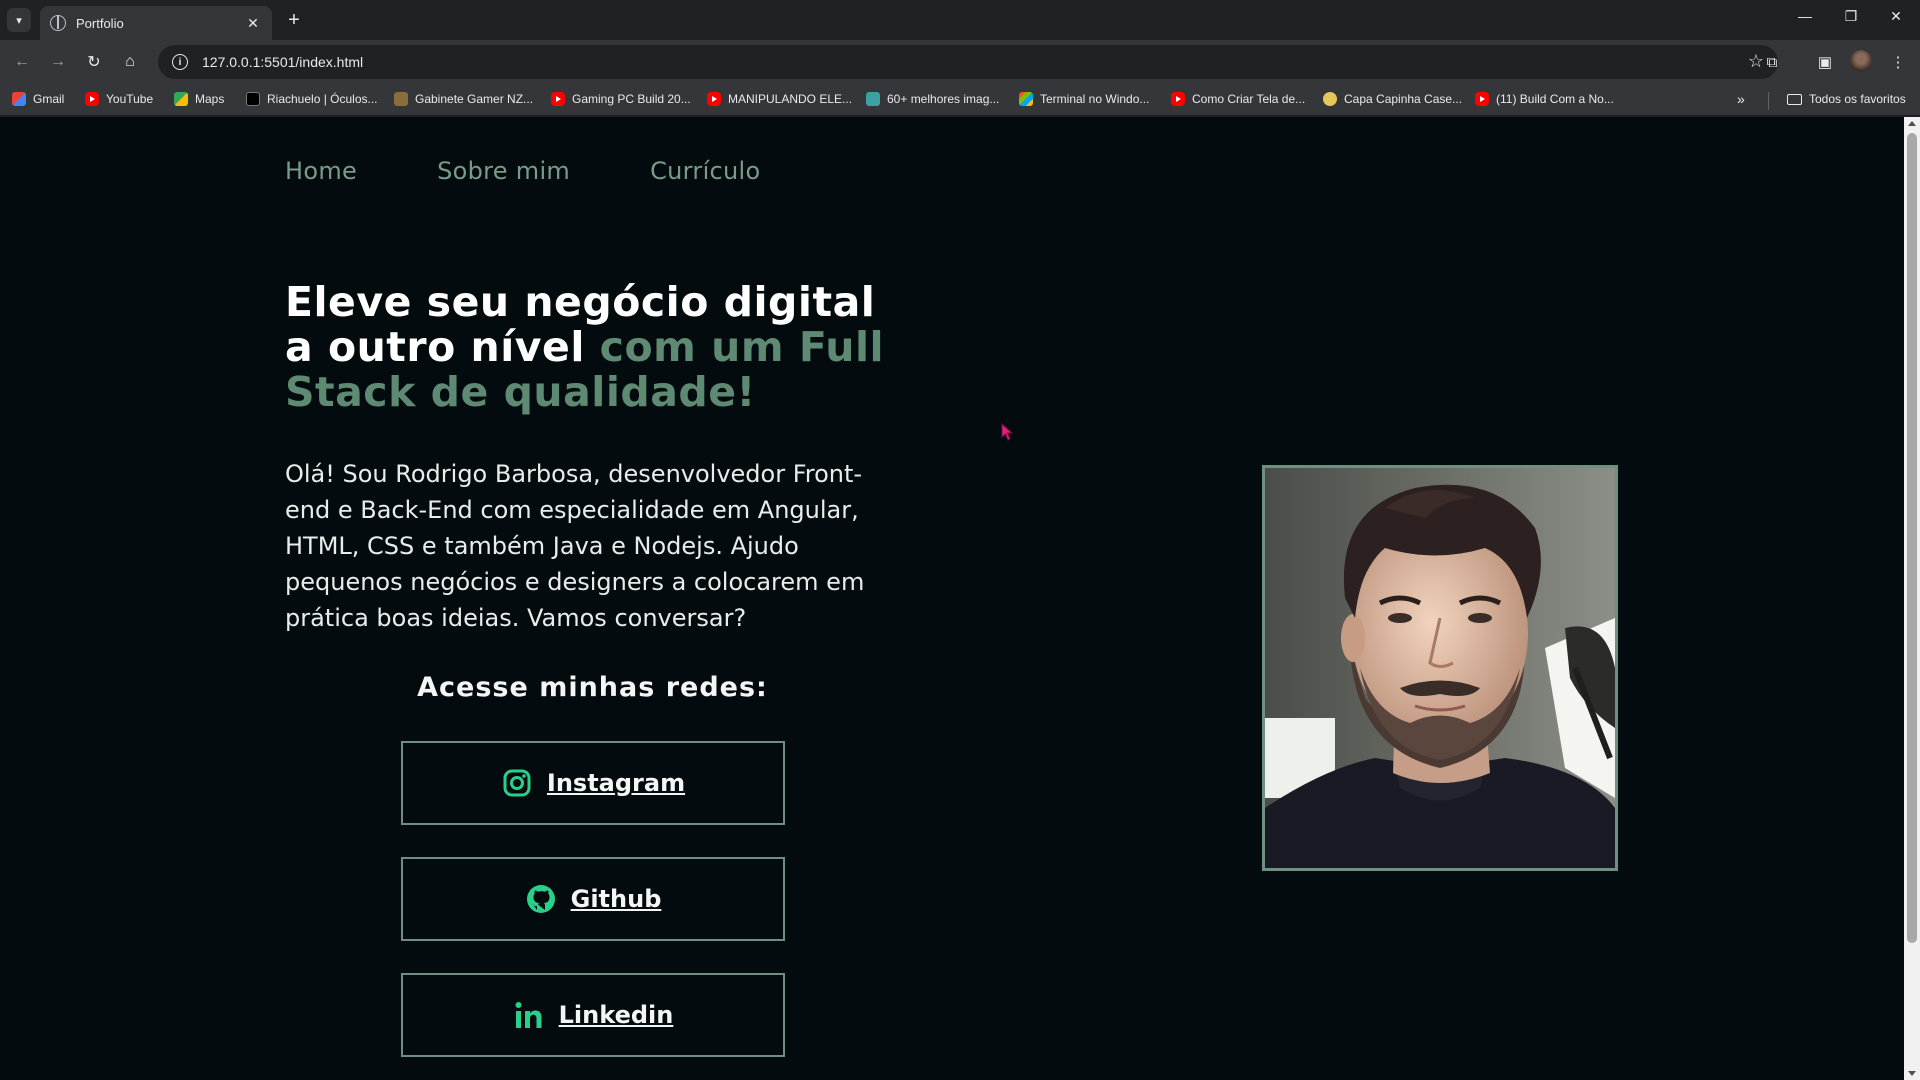 Image resolution: width=1920 pixels, height=1080 pixels. Describe the element at coordinates (199, 99) in the screenshot. I see `bookmark-maps: Maps` at that location.